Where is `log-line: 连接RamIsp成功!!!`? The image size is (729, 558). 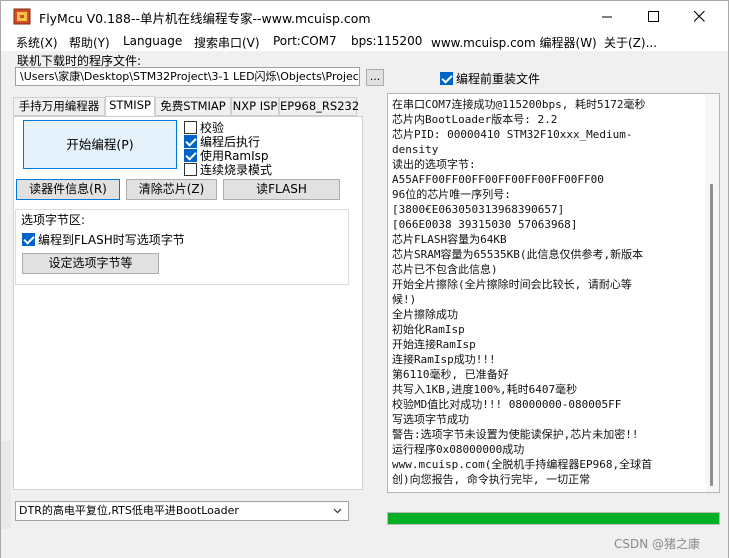 log-line: 连接RamIsp成功!!! is located at coordinates (444, 359).